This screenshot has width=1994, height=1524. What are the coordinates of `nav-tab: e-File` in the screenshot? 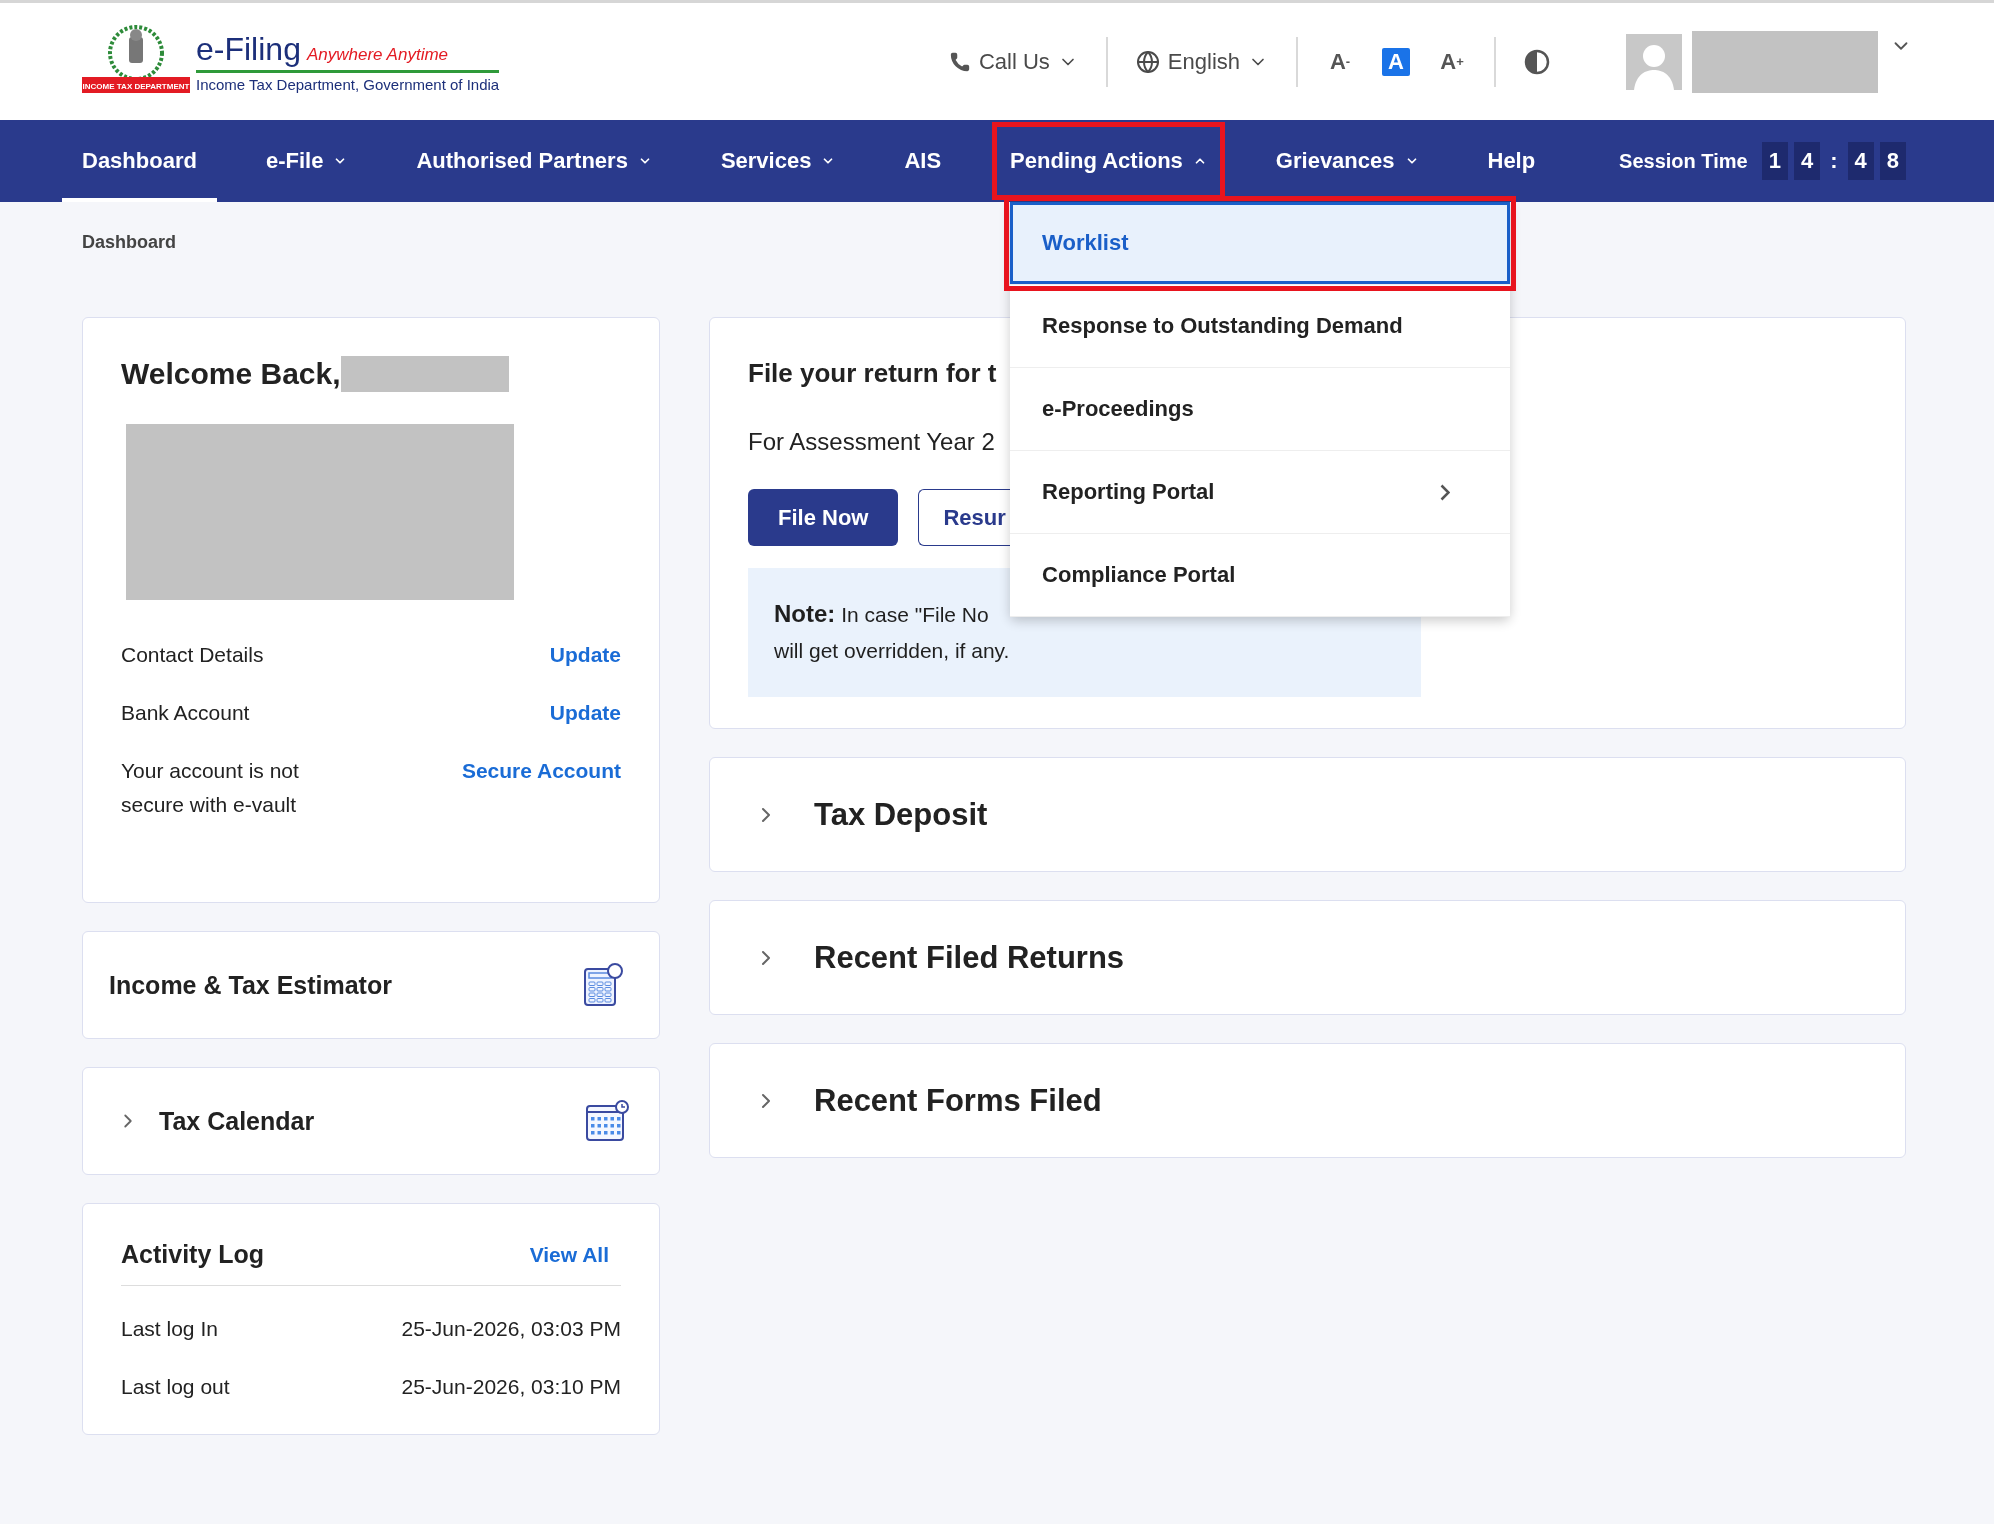 It's located at (306, 161).